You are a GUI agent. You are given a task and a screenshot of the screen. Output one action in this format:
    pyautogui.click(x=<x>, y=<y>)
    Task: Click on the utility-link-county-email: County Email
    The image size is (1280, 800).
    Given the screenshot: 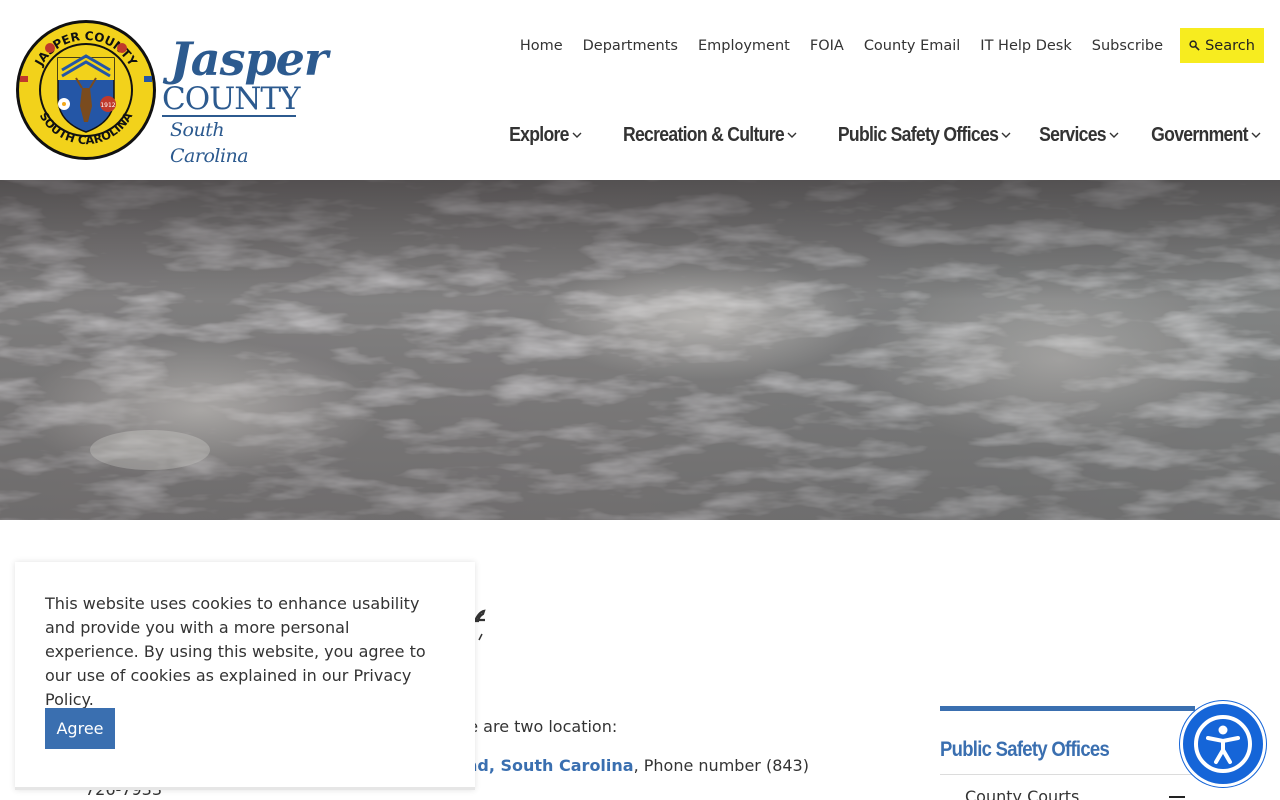 What is the action you would take?
    pyautogui.click(x=912, y=46)
    